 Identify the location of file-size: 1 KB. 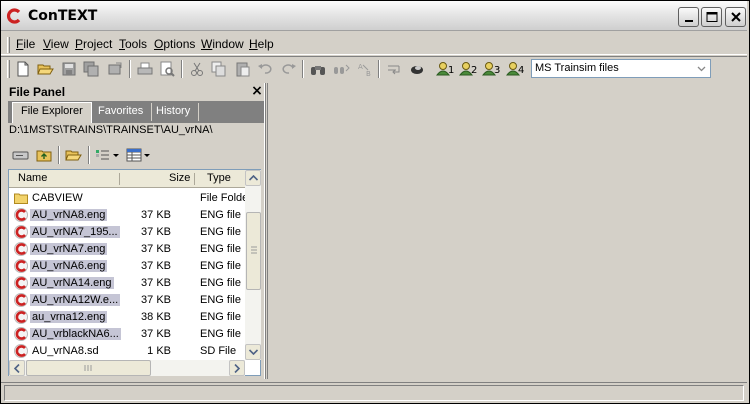
(159, 351).